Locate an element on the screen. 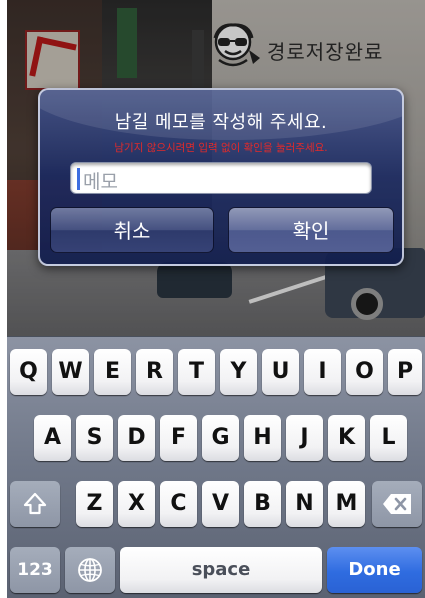 The width and height of the screenshot is (425, 598). key-i: I is located at coordinates (322, 372).